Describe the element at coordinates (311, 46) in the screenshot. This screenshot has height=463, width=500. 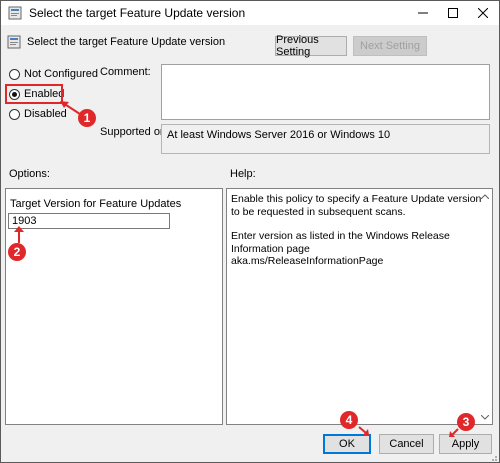
I see `previous-setting-button: Previous Setting` at that location.